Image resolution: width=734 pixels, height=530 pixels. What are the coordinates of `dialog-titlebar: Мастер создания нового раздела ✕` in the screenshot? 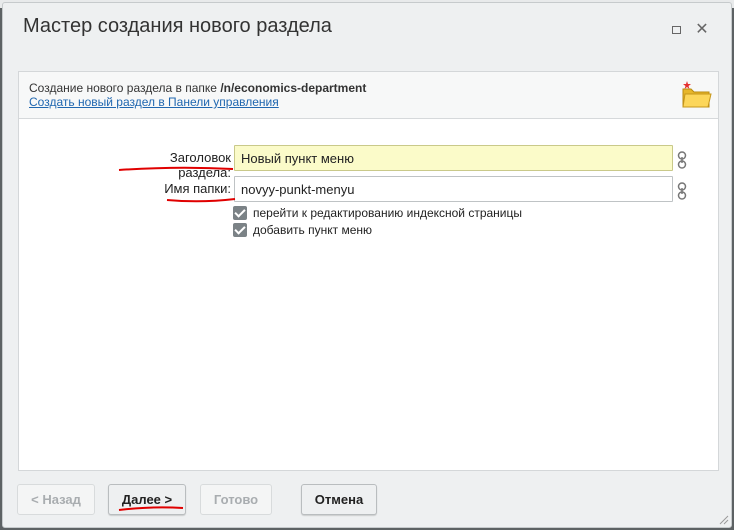 It's located at (367, 29).